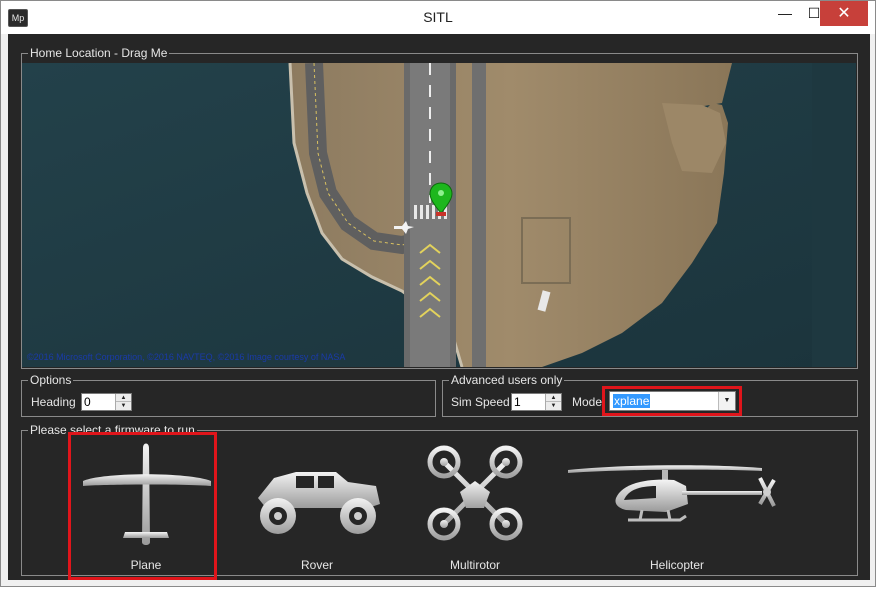 This screenshot has height=589, width=880. I want to click on heading-stepper: ▲ ▼, so click(106, 402).